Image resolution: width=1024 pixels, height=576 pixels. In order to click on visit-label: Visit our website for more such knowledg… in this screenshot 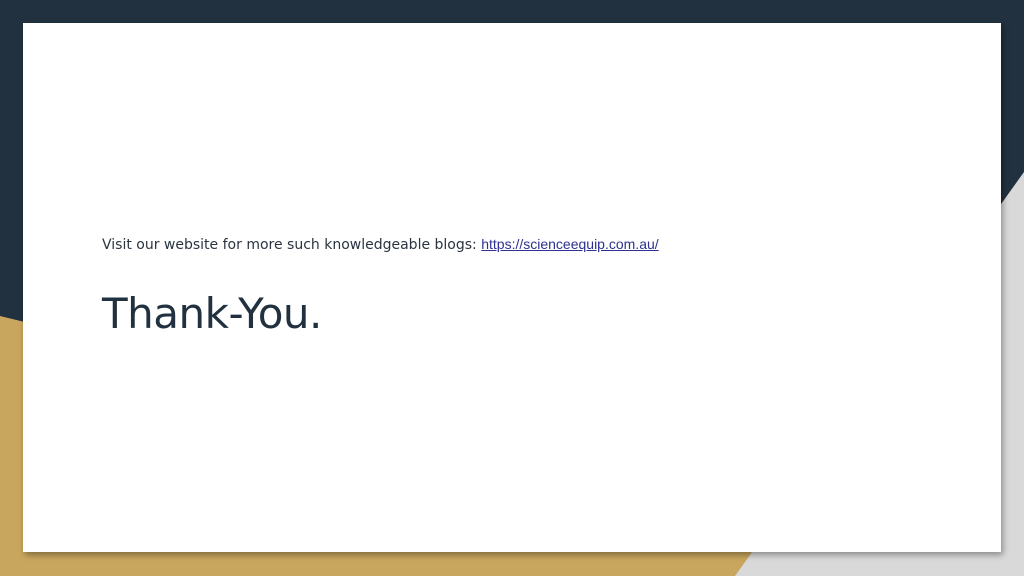, I will do `click(292, 245)`.